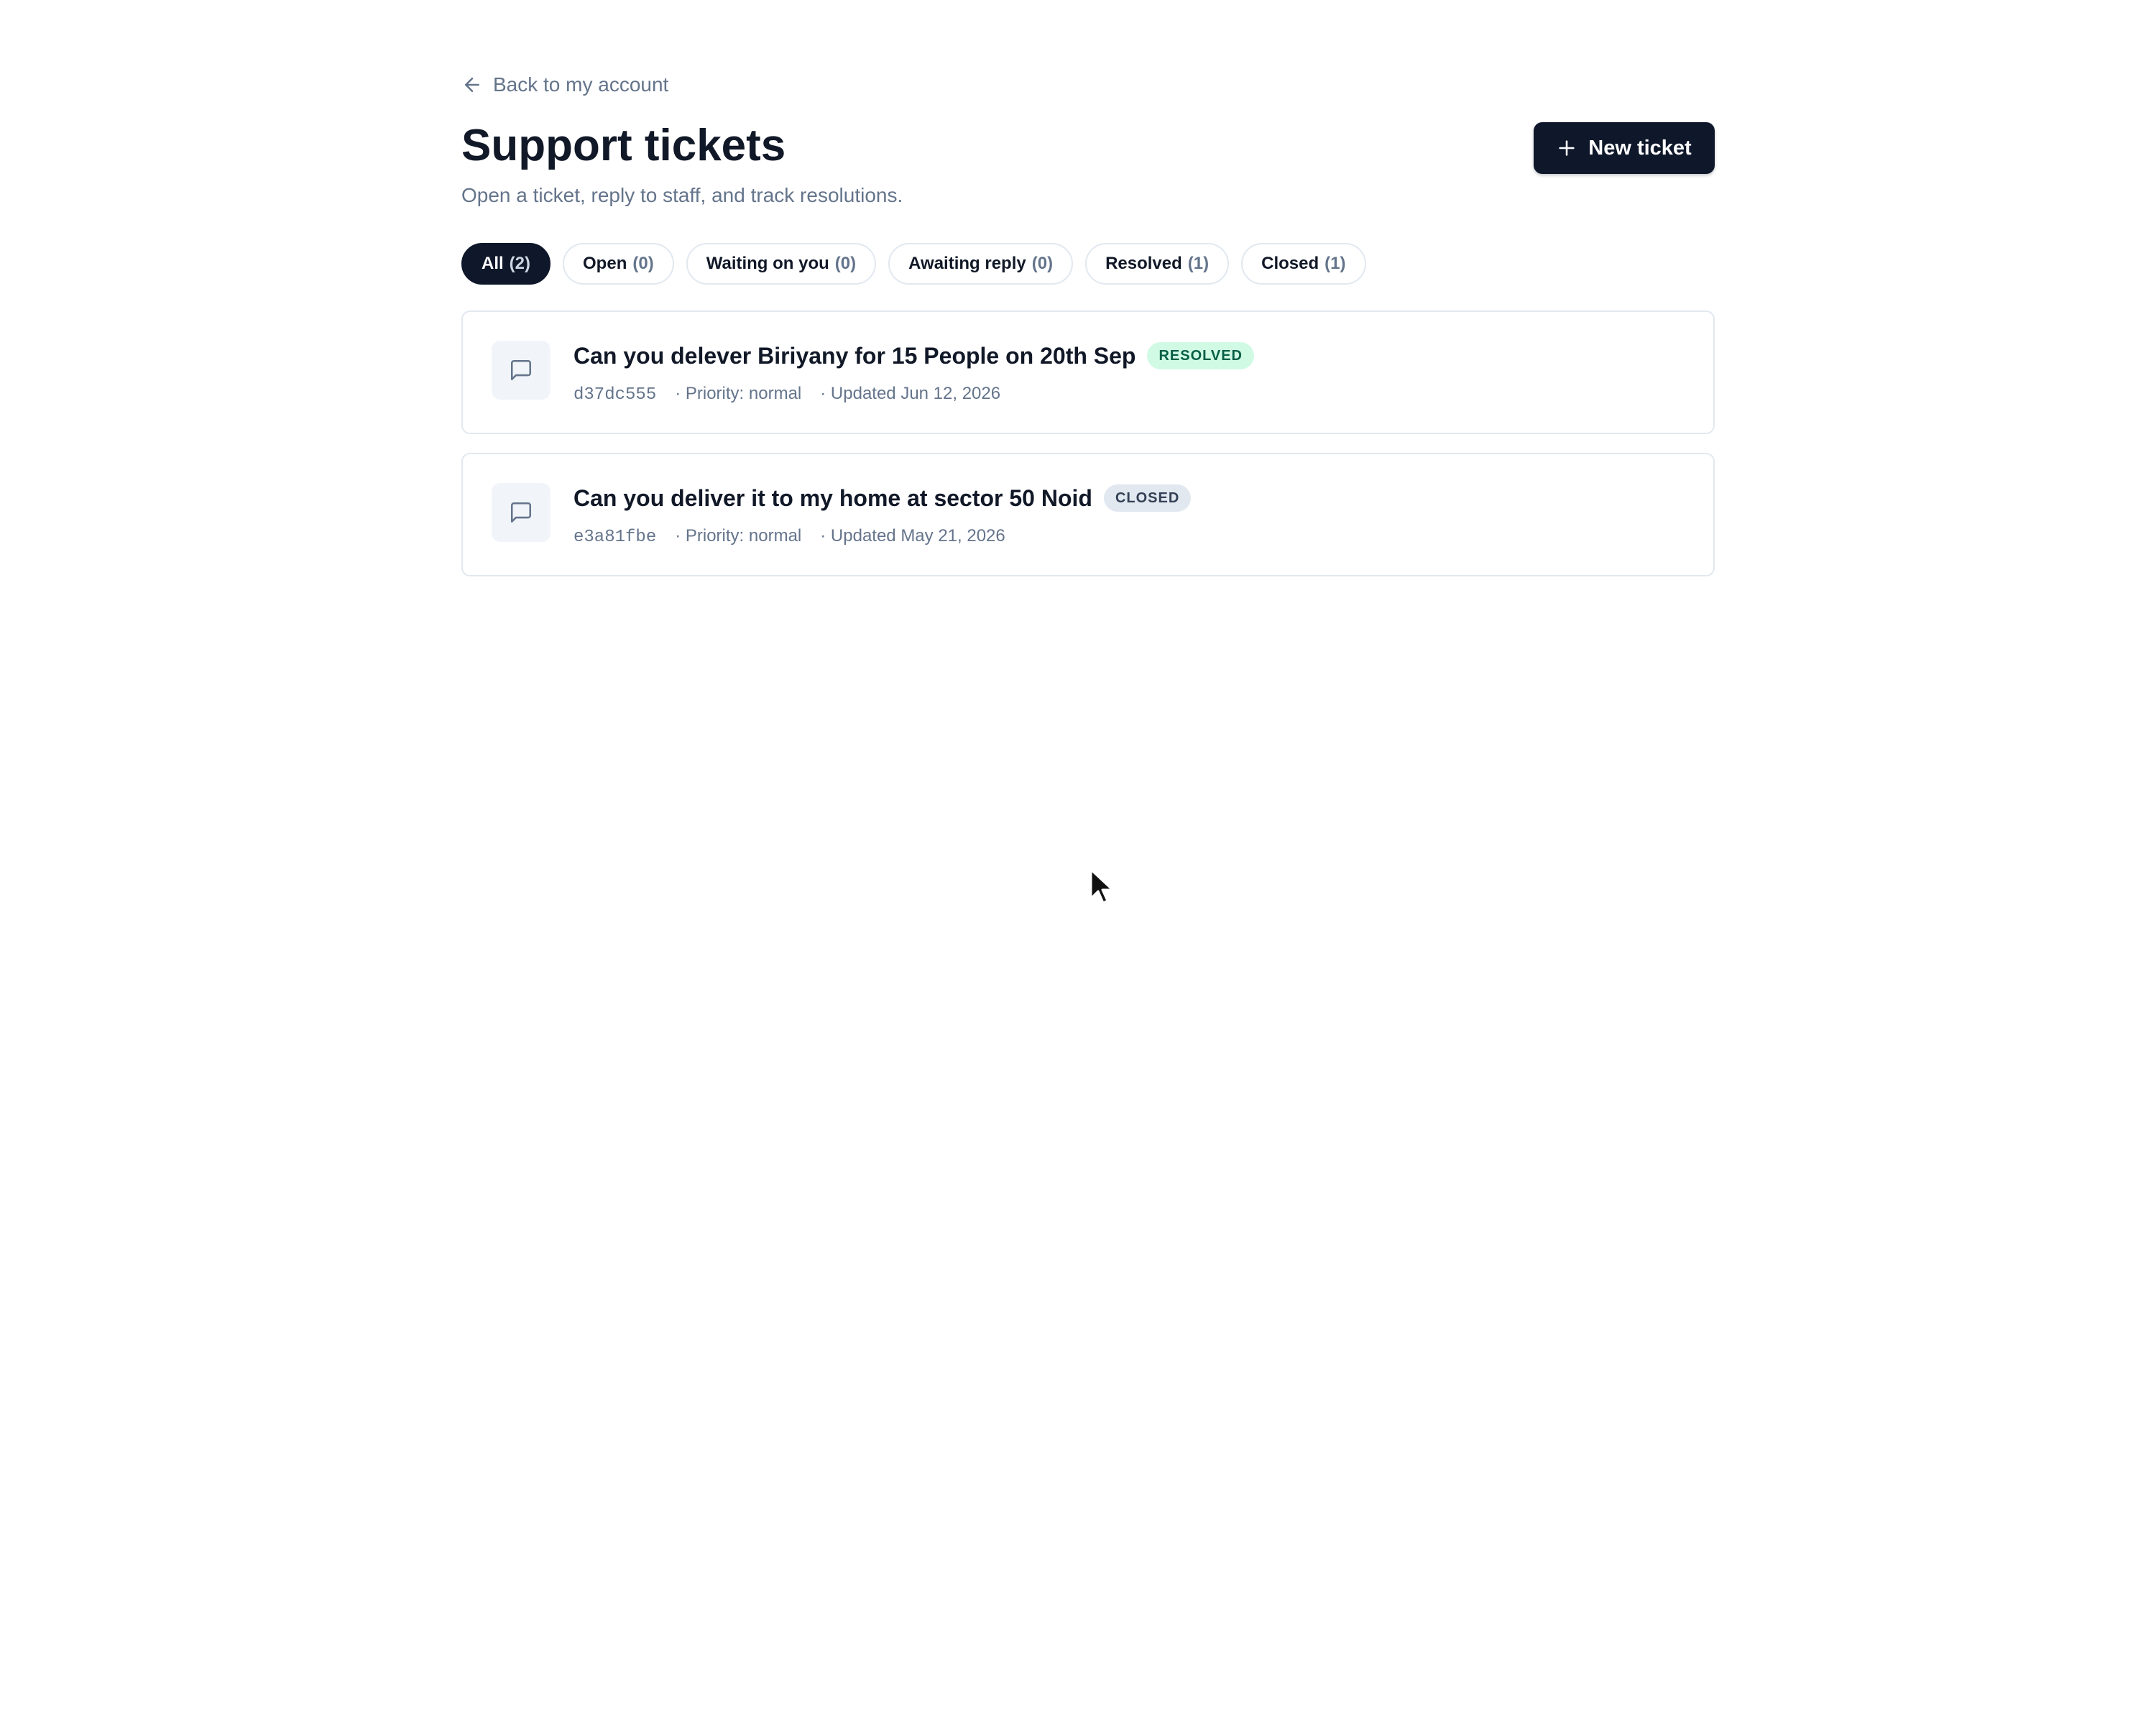 The height and width of the screenshot is (1725, 2156). What do you see at coordinates (1567, 148) in the screenshot?
I see `plus-icon` at bounding box center [1567, 148].